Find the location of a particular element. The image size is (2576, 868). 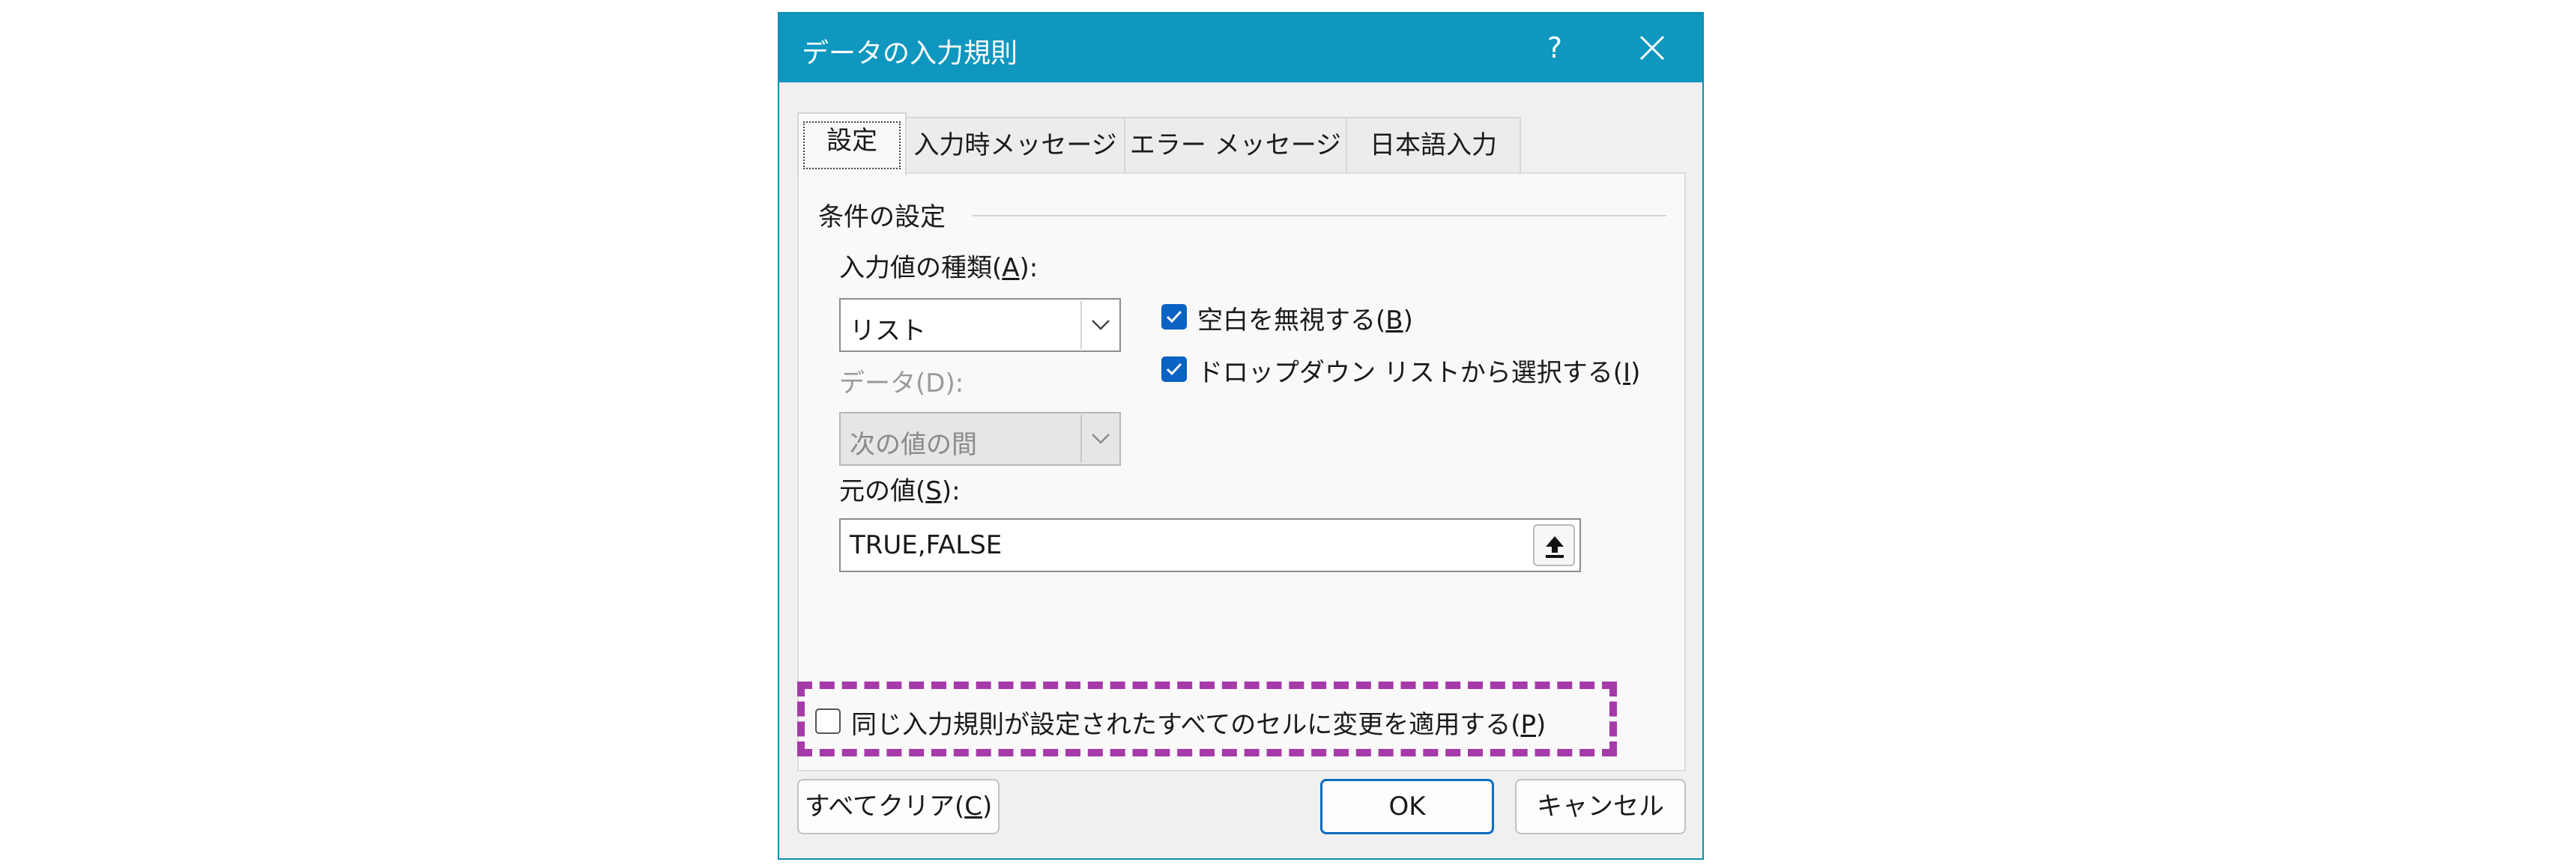

allow-label: 入力値の種類(A): is located at coordinates (938, 268).